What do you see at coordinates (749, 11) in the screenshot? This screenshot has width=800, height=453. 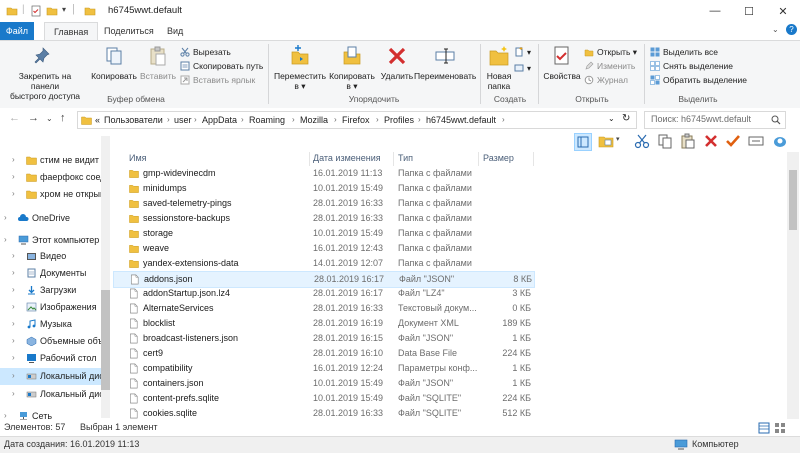 I see `maximize-button: ☐` at bounding box center [749, 11].